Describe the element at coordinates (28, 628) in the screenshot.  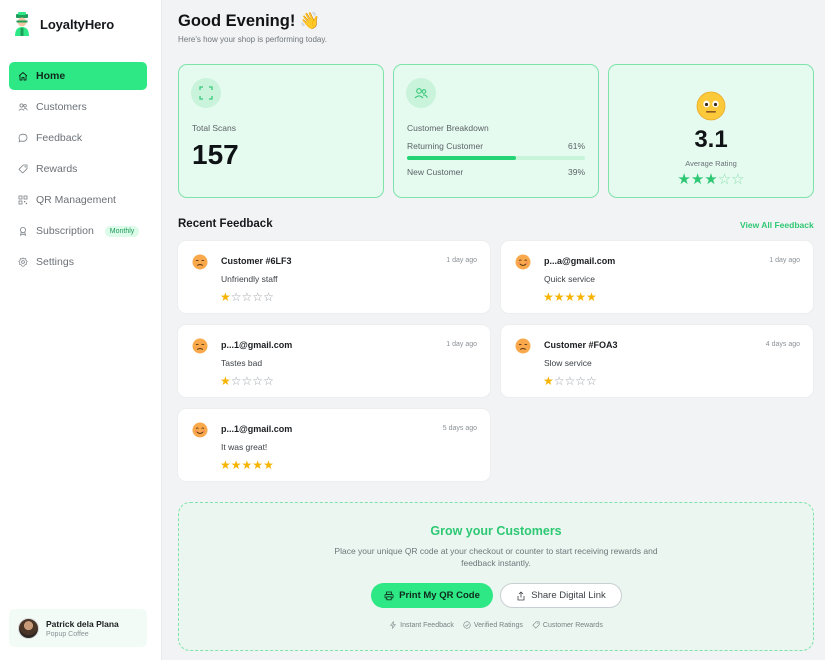
I see `avatar` at that location.